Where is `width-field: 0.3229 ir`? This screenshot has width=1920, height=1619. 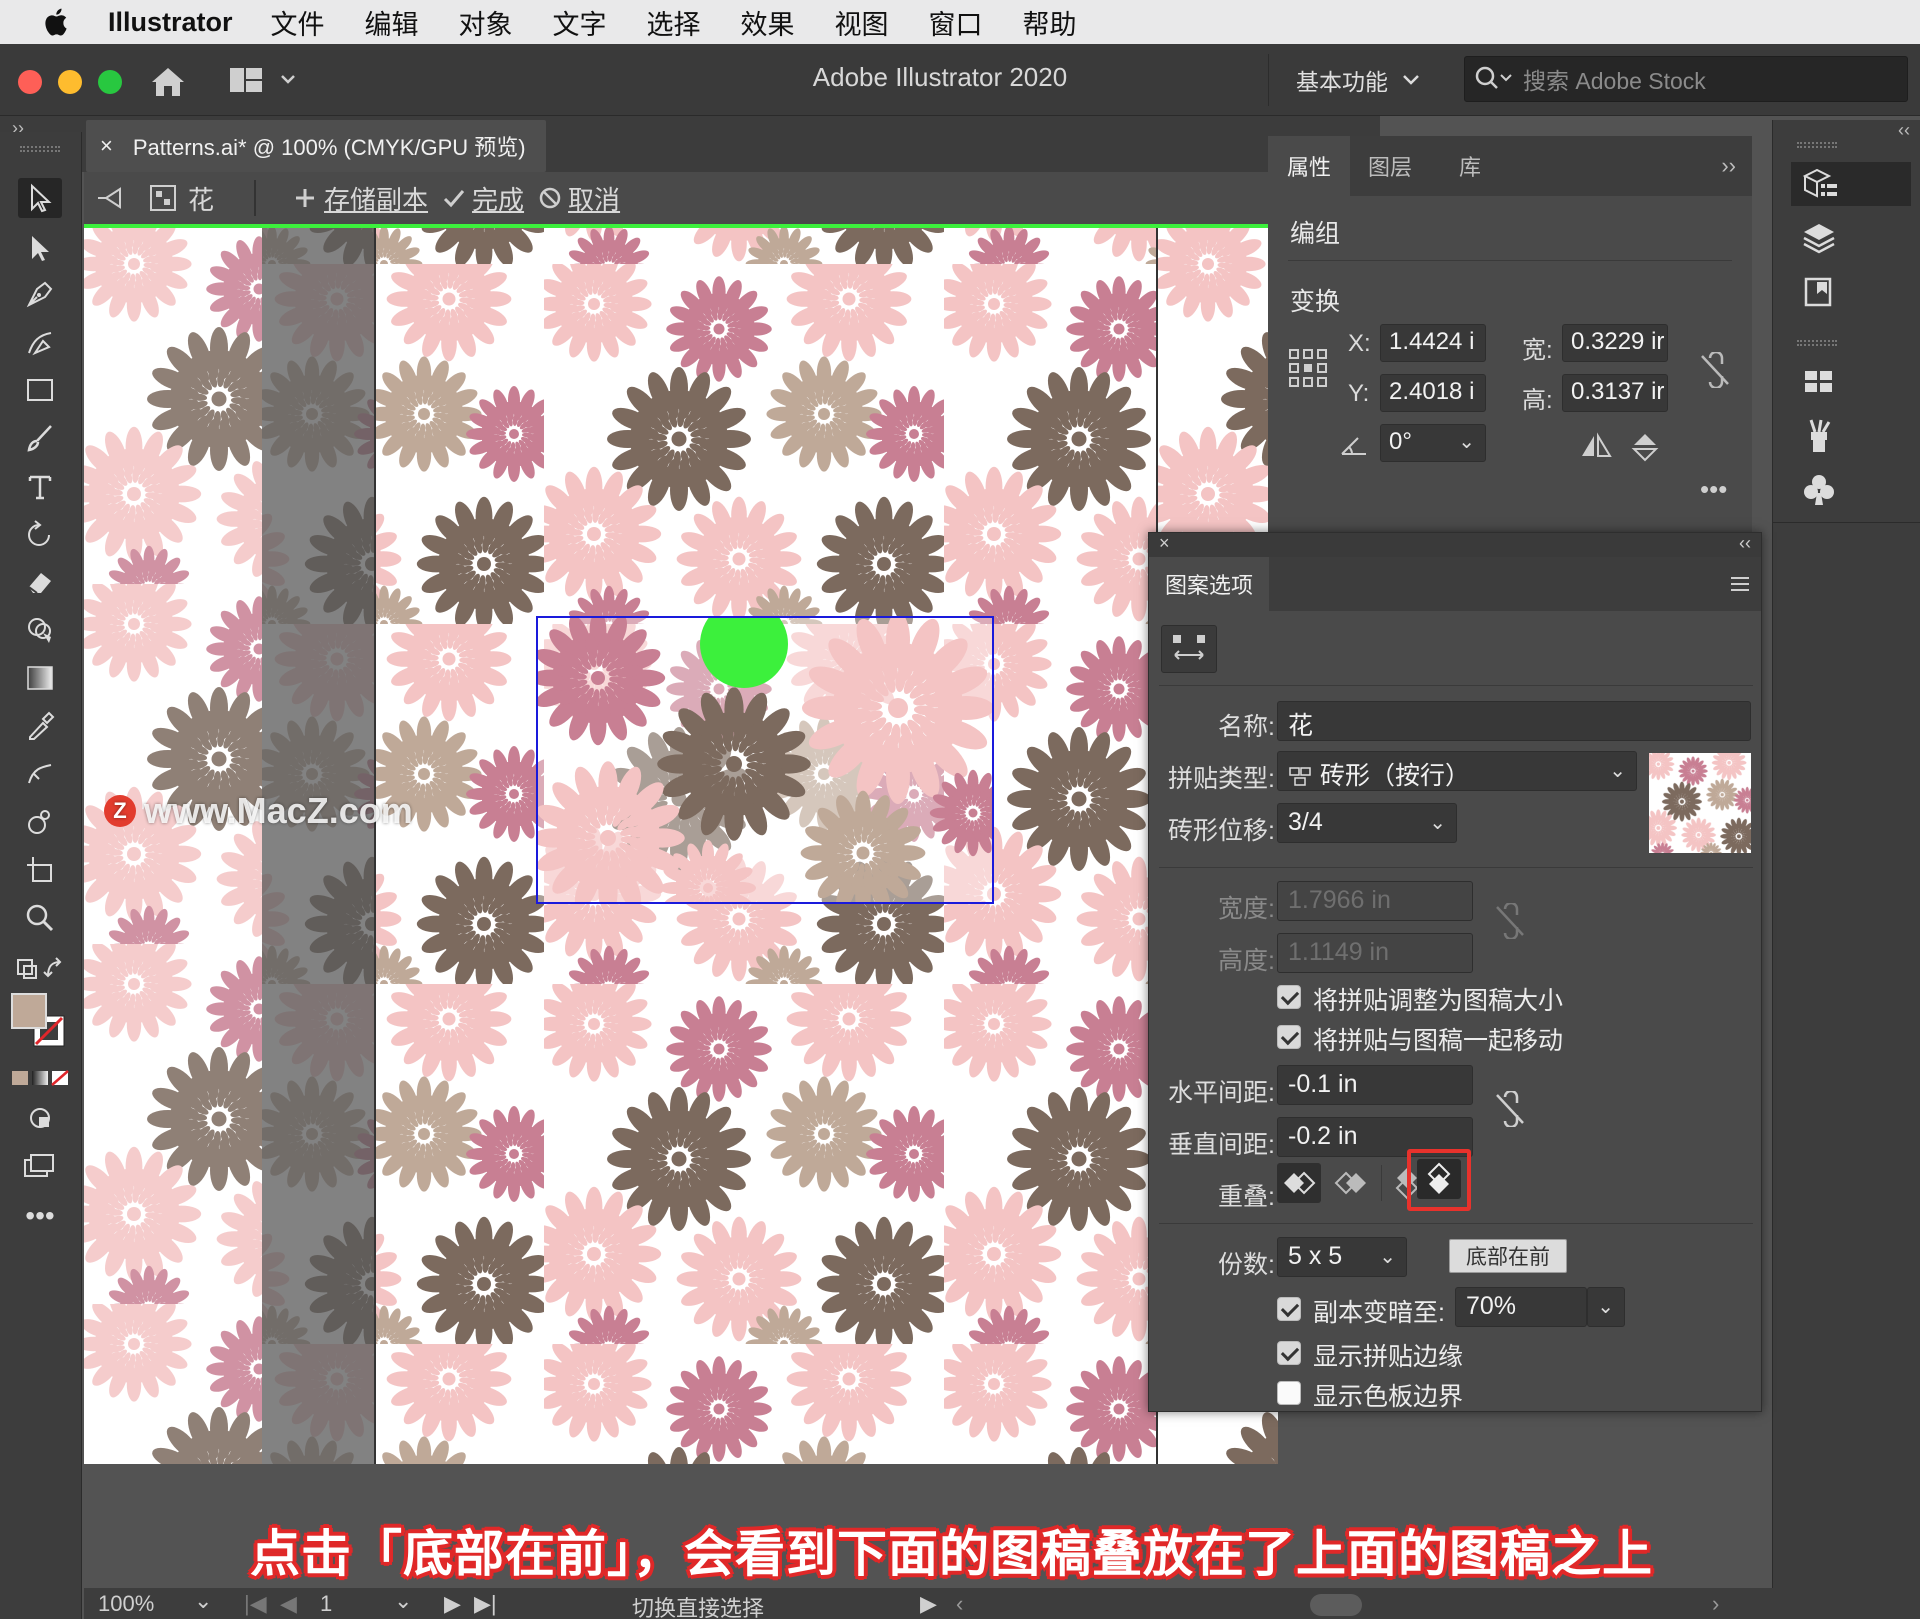
width-field: 0.3229 ir is located at coordinates (1615, 343).